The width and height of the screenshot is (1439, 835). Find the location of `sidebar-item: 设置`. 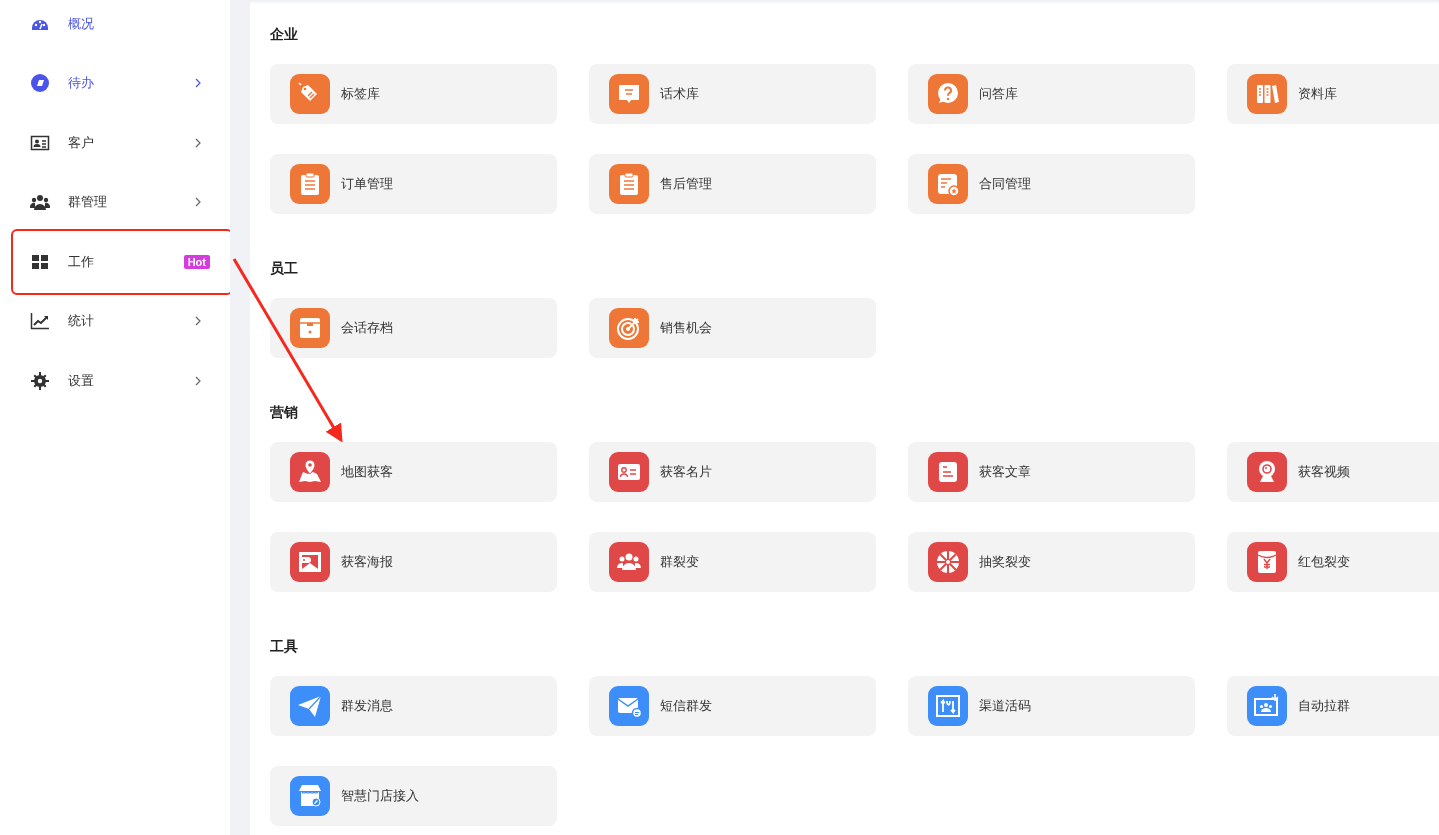

sidebar-item: 设置 is located at coordinates (122, 381).